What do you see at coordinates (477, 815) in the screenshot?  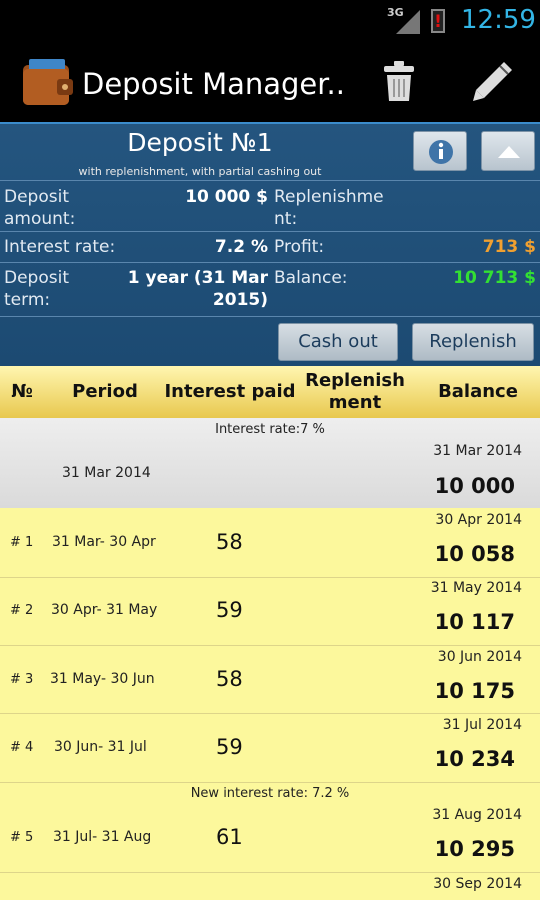 I see `row-date: 31 Aug 2014` at bounding box center [477, 815].